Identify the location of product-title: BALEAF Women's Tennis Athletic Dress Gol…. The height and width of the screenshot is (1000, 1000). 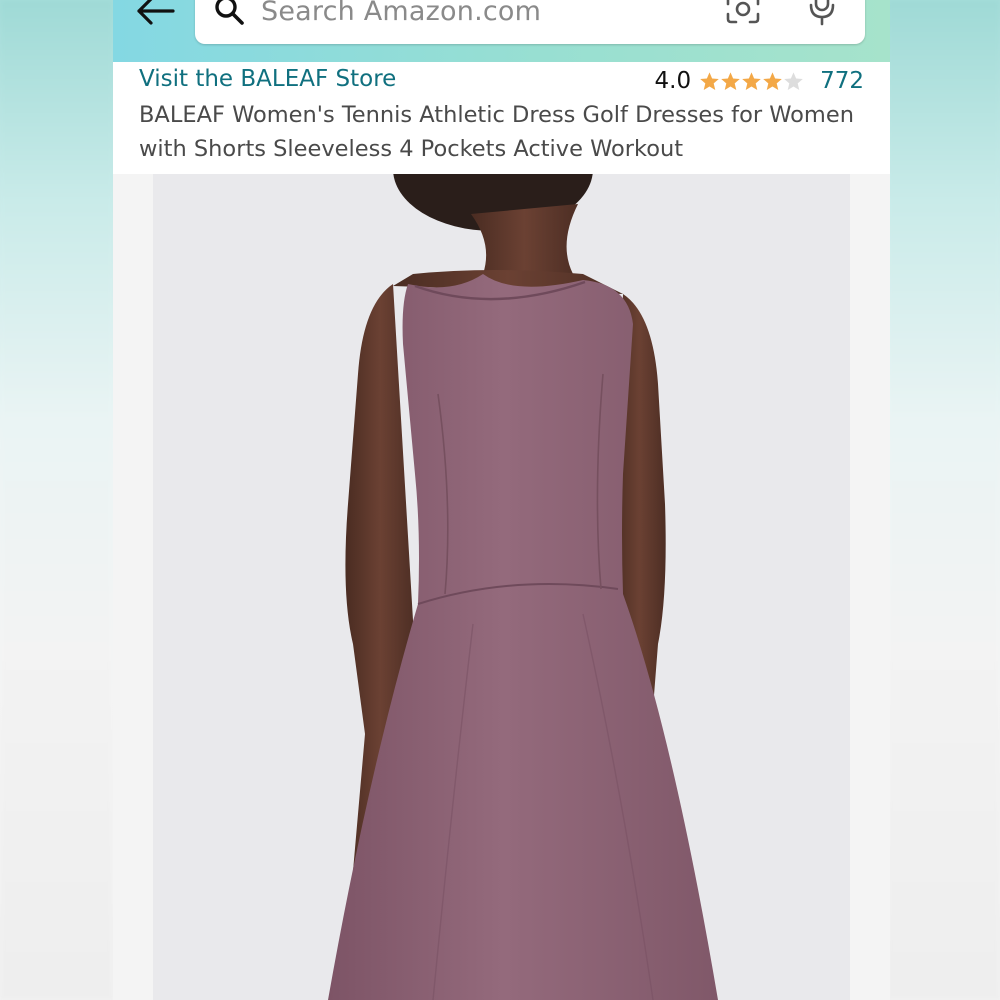
(496, 132).